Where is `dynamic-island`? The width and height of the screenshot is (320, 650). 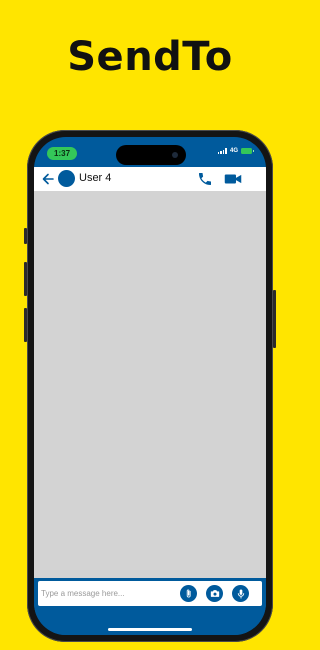 dynamic-island is located at coordinates (151, 155).